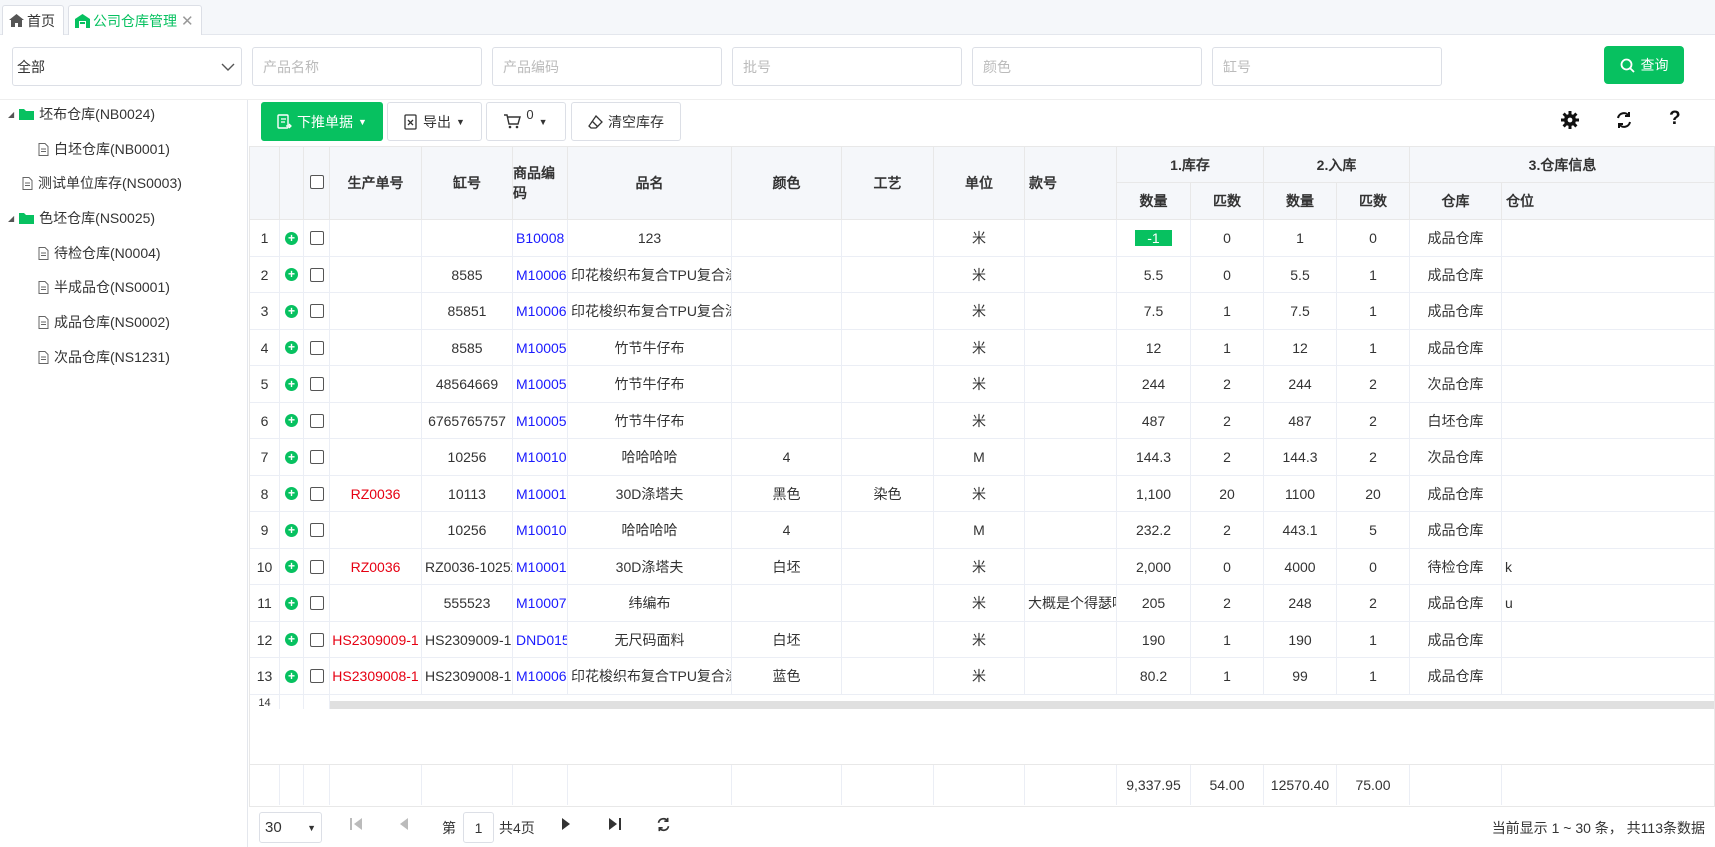 The image size is (1715, 847). Describe the element at coordinates (1675, 119) in the screenshot. I see `help-icon: ?` at that location.